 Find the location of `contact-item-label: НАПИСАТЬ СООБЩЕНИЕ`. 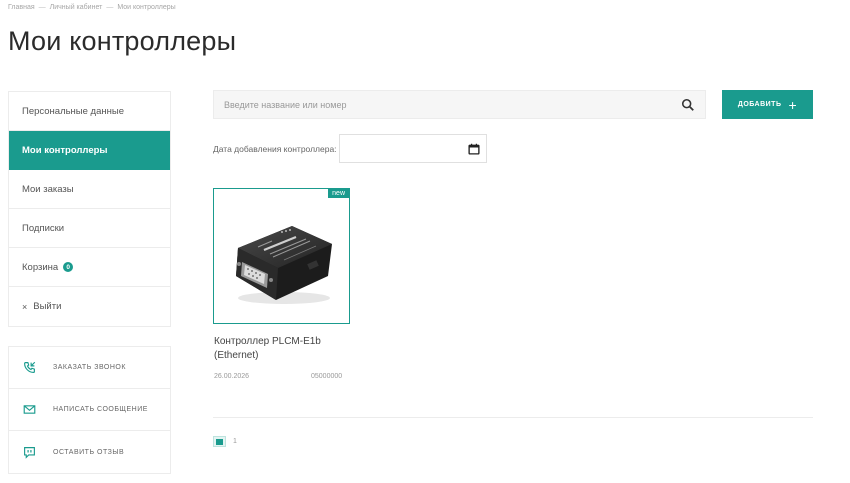

contact-item-label: НАПИСАТЬ СООБЩЕНИЕ is located at coordinates (100, 409).